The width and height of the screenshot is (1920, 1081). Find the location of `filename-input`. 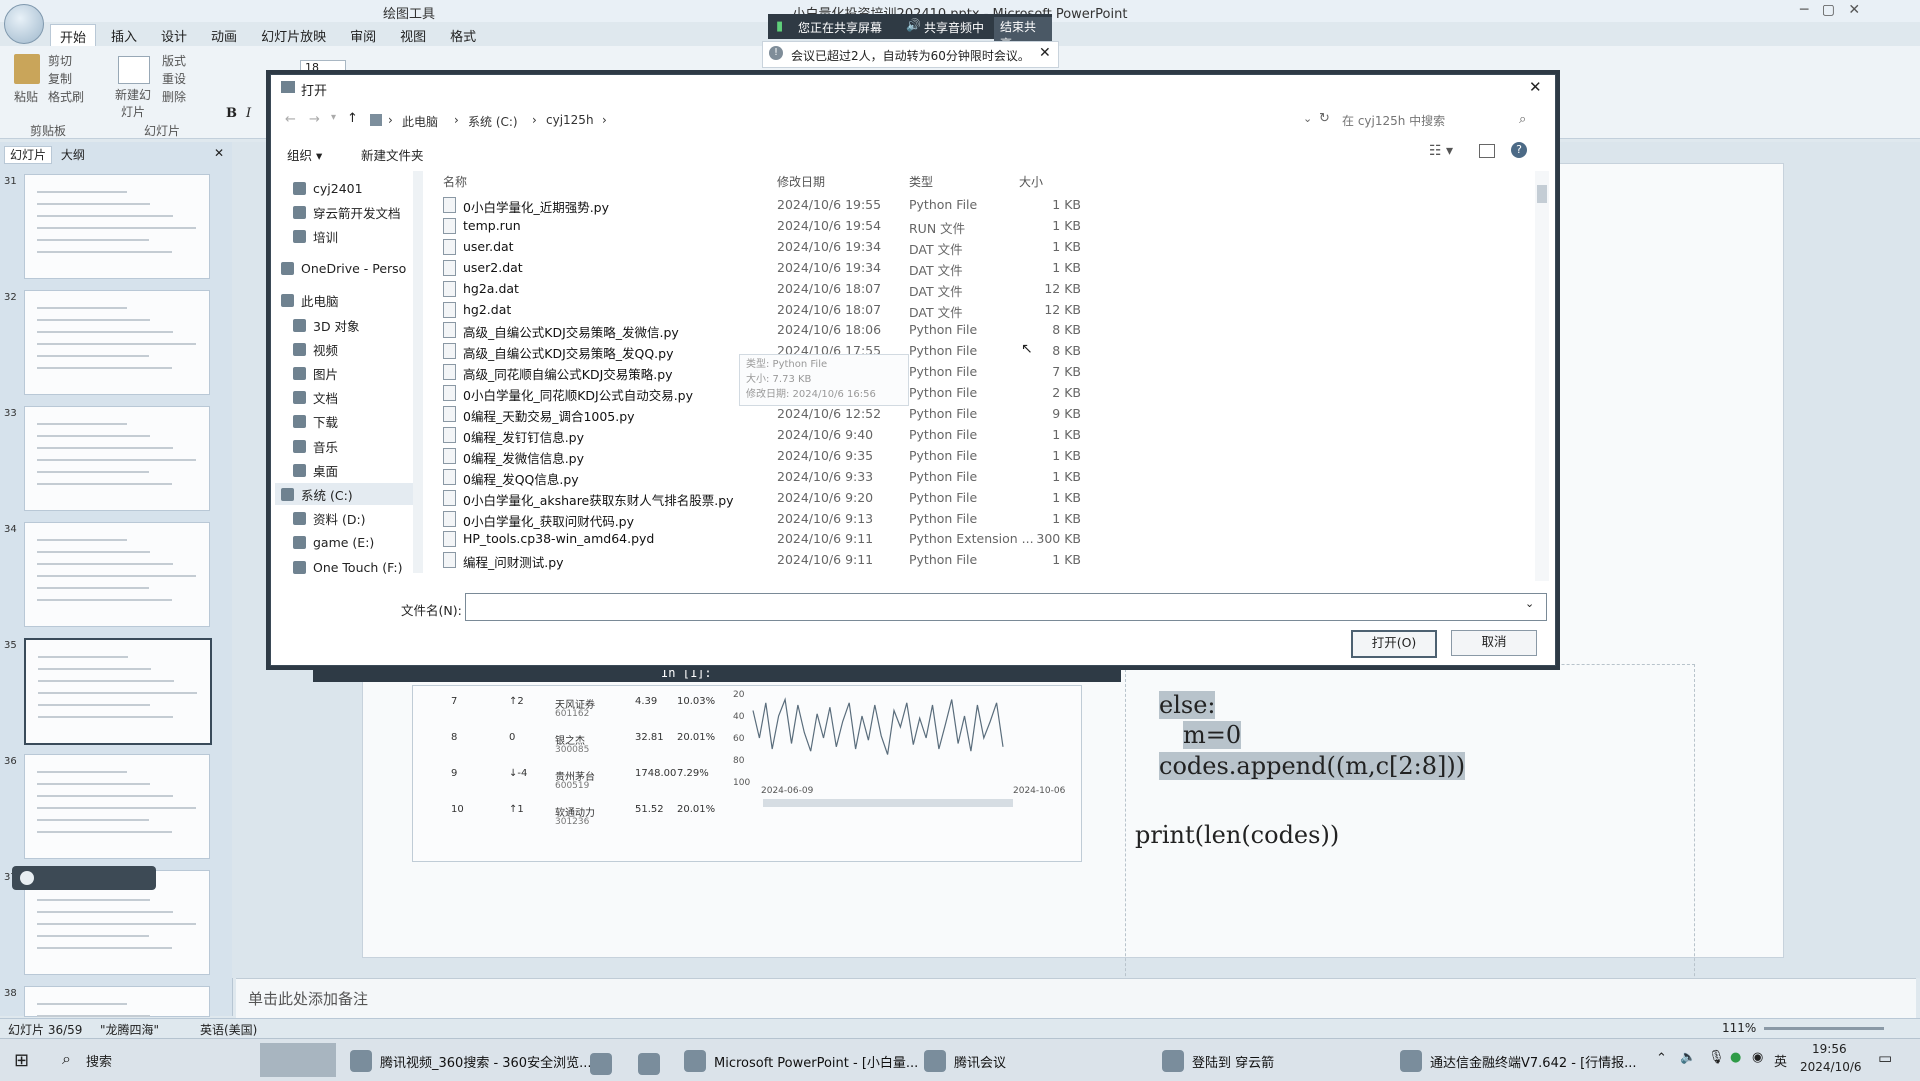

filename-input is located at coordinates (1006, 607).